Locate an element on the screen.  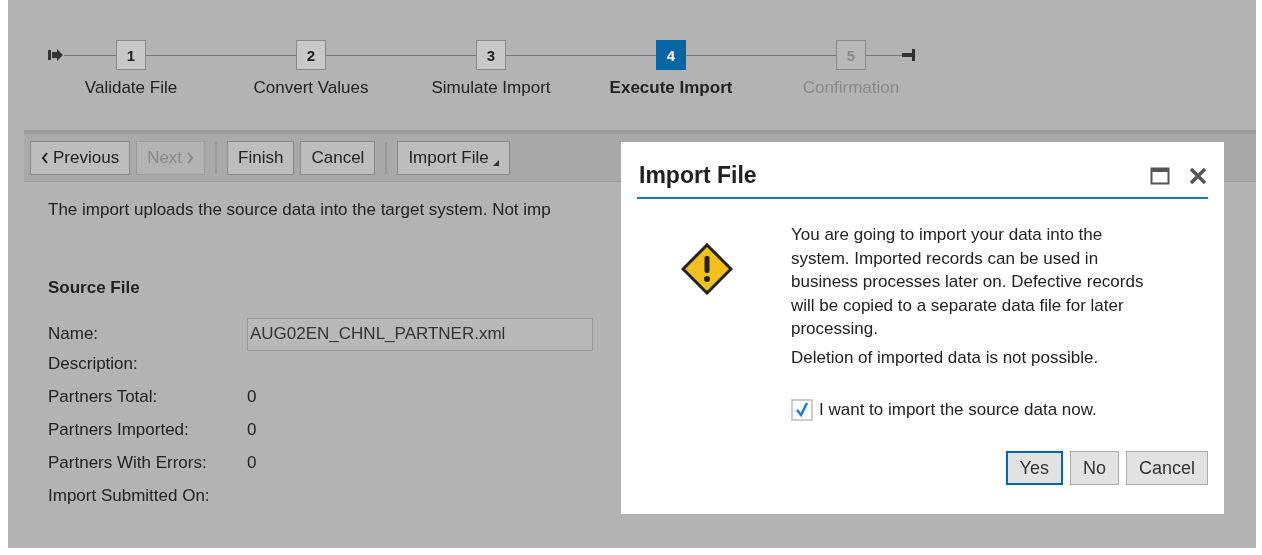
field-label: Partners Imported: is located at coordinates (119, 430).